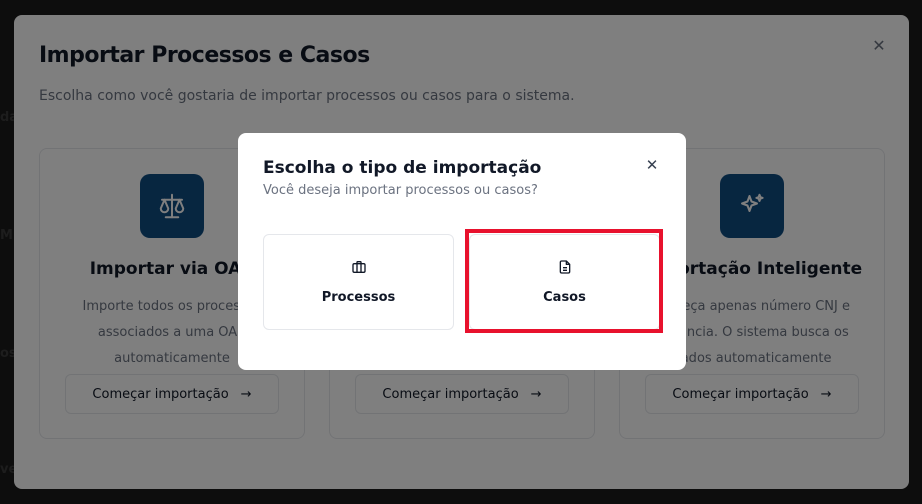  What do you see at coordinates (358, 297) in the screenshot?
I see `option-label: Processos` at bounding box center [358, 297].